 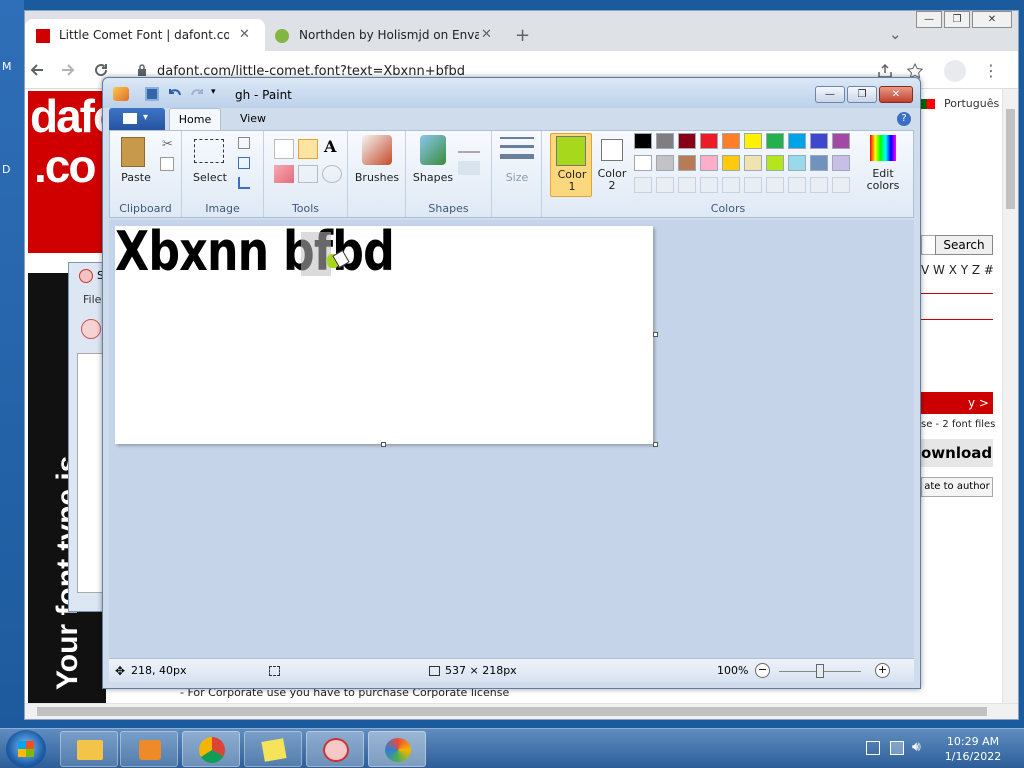 What do you see at coordinates (469, 146) in the screenshot?
I see `outline-icon` at bounding box center [469, 146].